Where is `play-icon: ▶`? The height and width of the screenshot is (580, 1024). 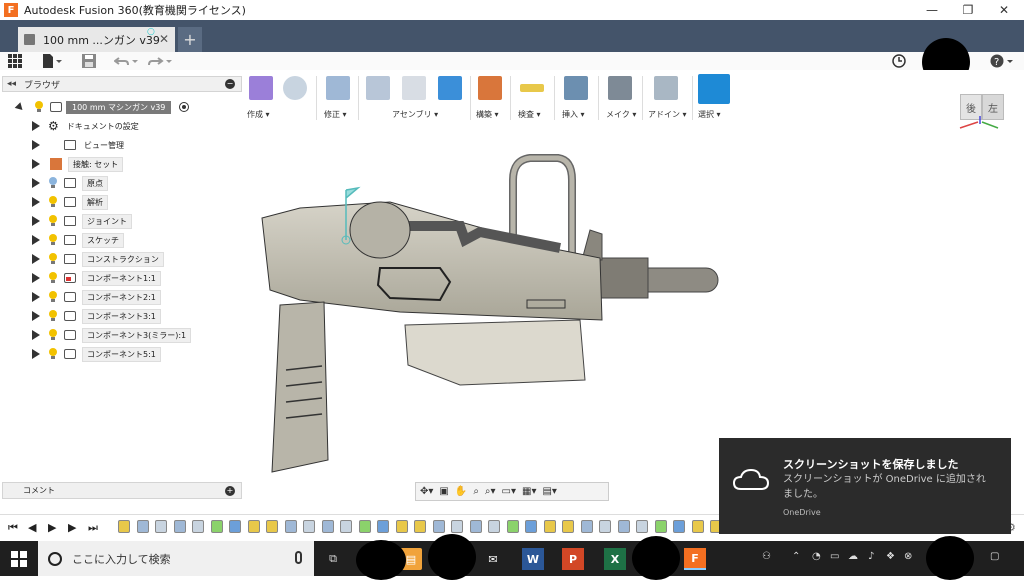 play-icon: ▶ is located at coordinates (52, 527).